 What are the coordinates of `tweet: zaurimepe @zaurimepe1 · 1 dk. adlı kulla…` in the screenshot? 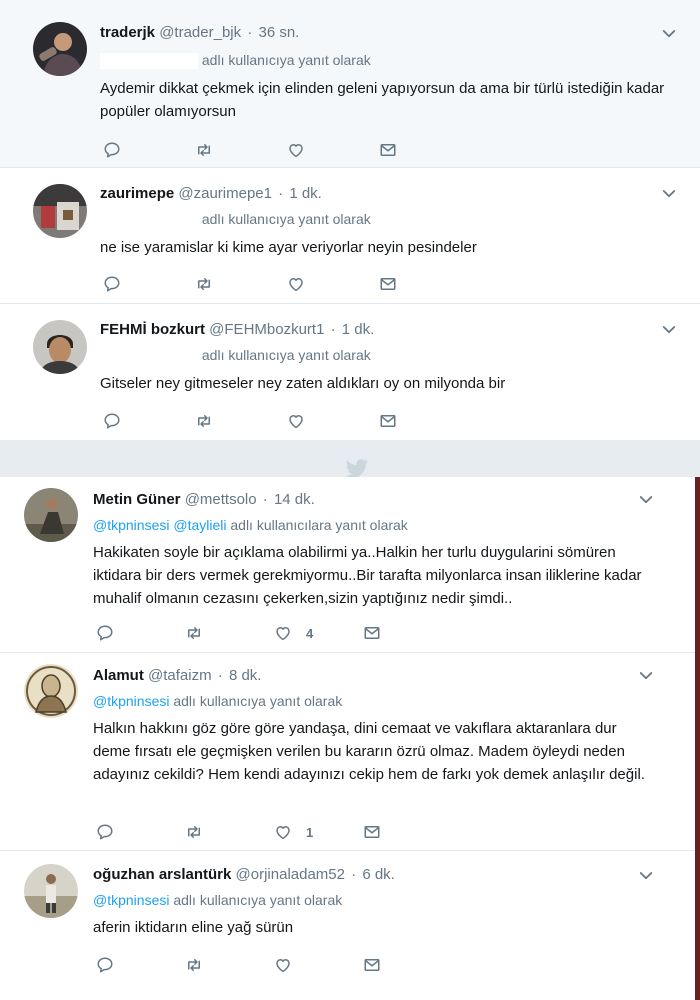 It's located at (350, 235).